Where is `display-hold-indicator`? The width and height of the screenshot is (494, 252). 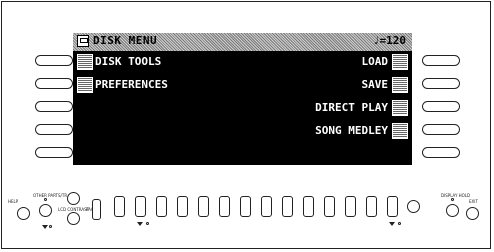
display-hold-indicator is located at coordinates (452, 199).